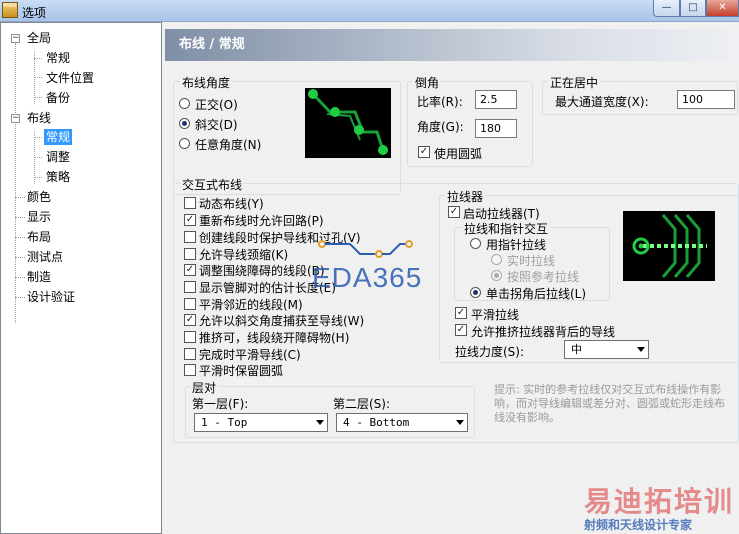 This screenshot has width=739, height=534. Describe the element at coordinates (424, 152) in the screenshot. I see `use-arc-checkbox: ✓` at that location.